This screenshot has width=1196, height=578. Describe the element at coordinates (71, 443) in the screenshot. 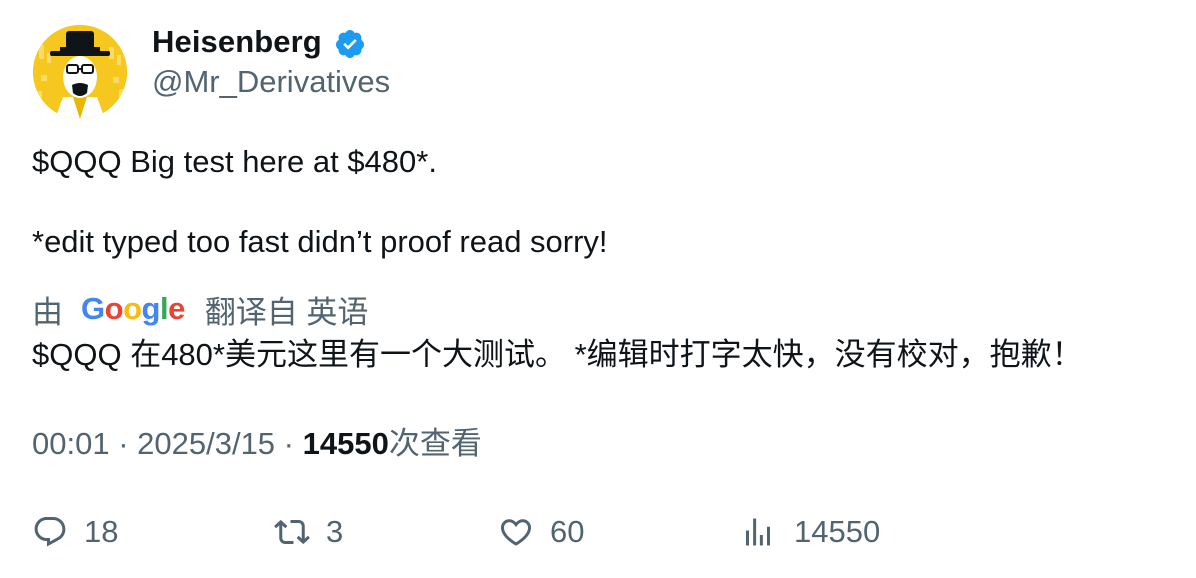

I see `tweet-time: 00:01` at that location.